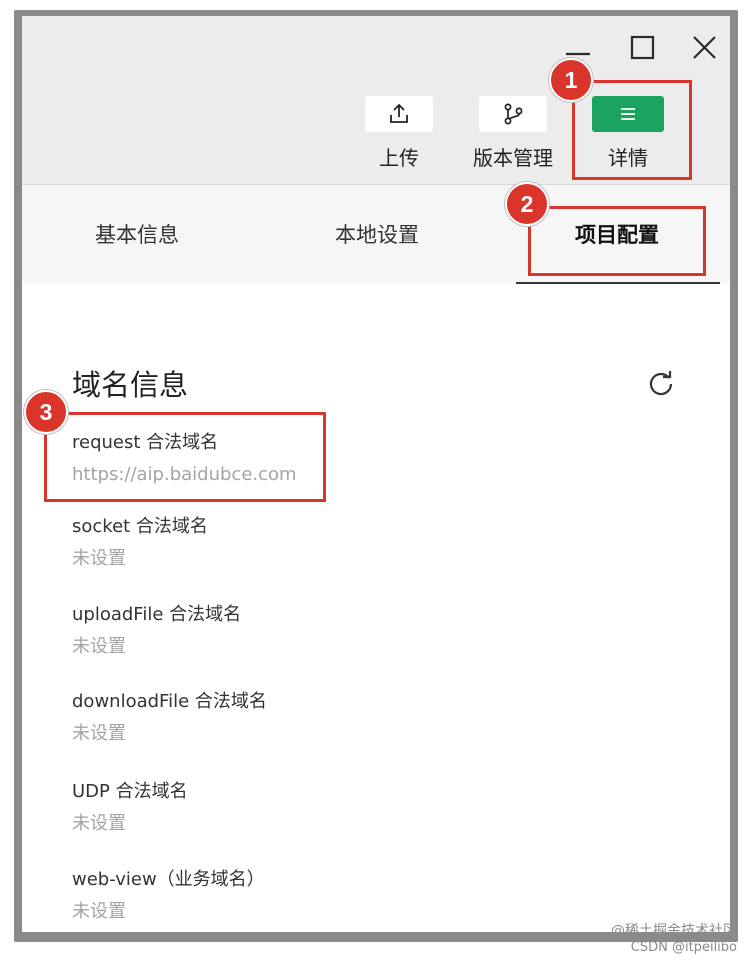 This screenshot has width=751, height=962. I want to click on field-label: socket 合法域名, so click(140, 526).